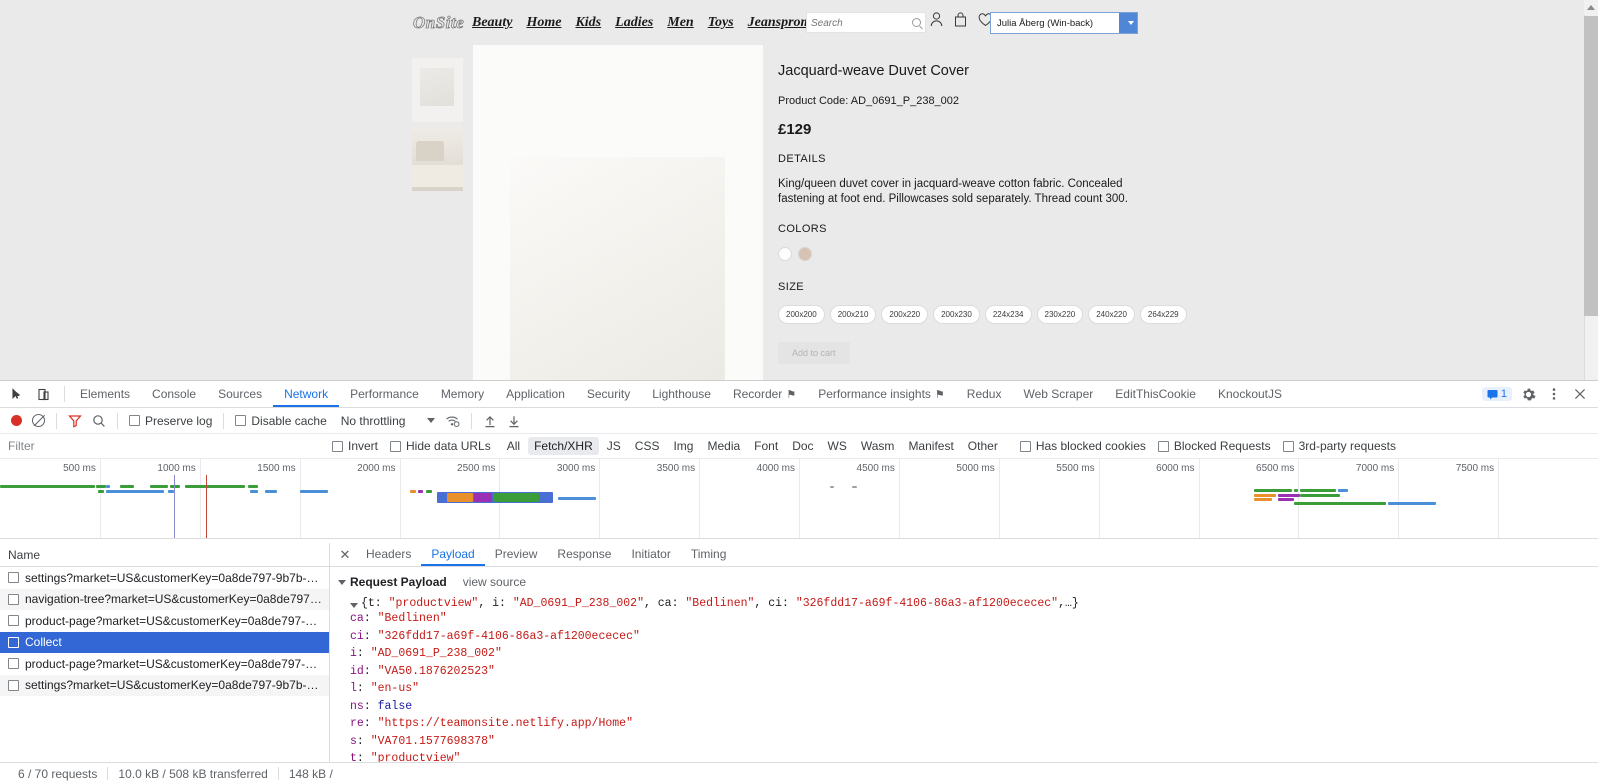 The height and width of the screenshot is (784, 1598). I want to click on user-segment-select: Julia Åberg (Win-back), so click(1064, 23).